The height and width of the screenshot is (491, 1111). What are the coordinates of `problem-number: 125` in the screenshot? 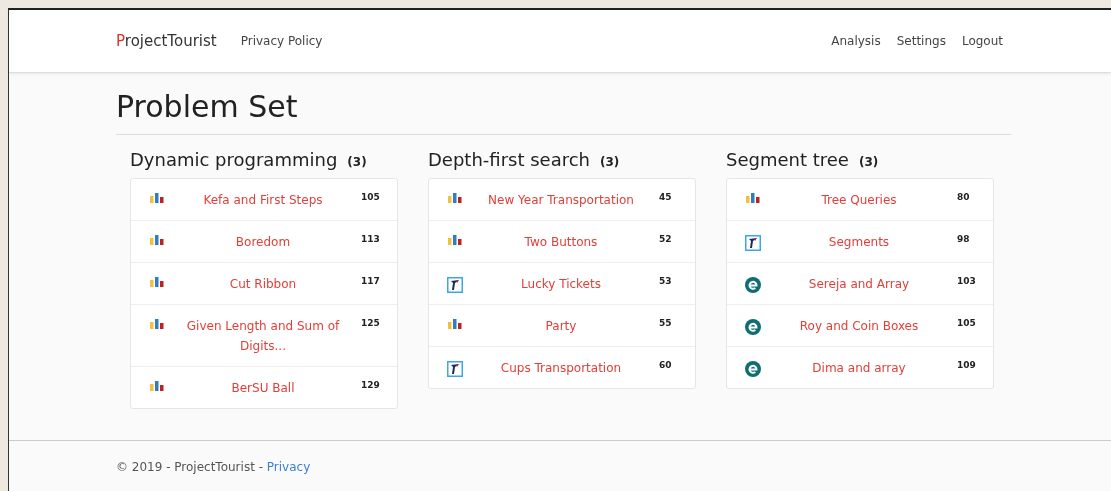 It's located at (371, 322).